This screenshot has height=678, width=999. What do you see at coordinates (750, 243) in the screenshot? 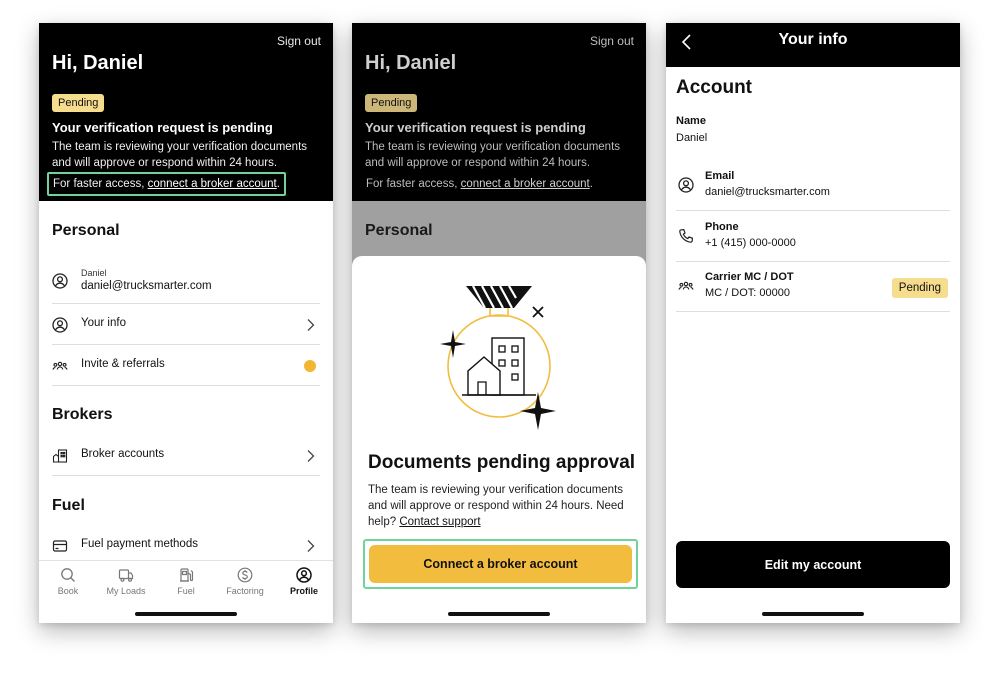
I see `phone-value: +1 (415) 000-0000` at bounding box center [750, 243].